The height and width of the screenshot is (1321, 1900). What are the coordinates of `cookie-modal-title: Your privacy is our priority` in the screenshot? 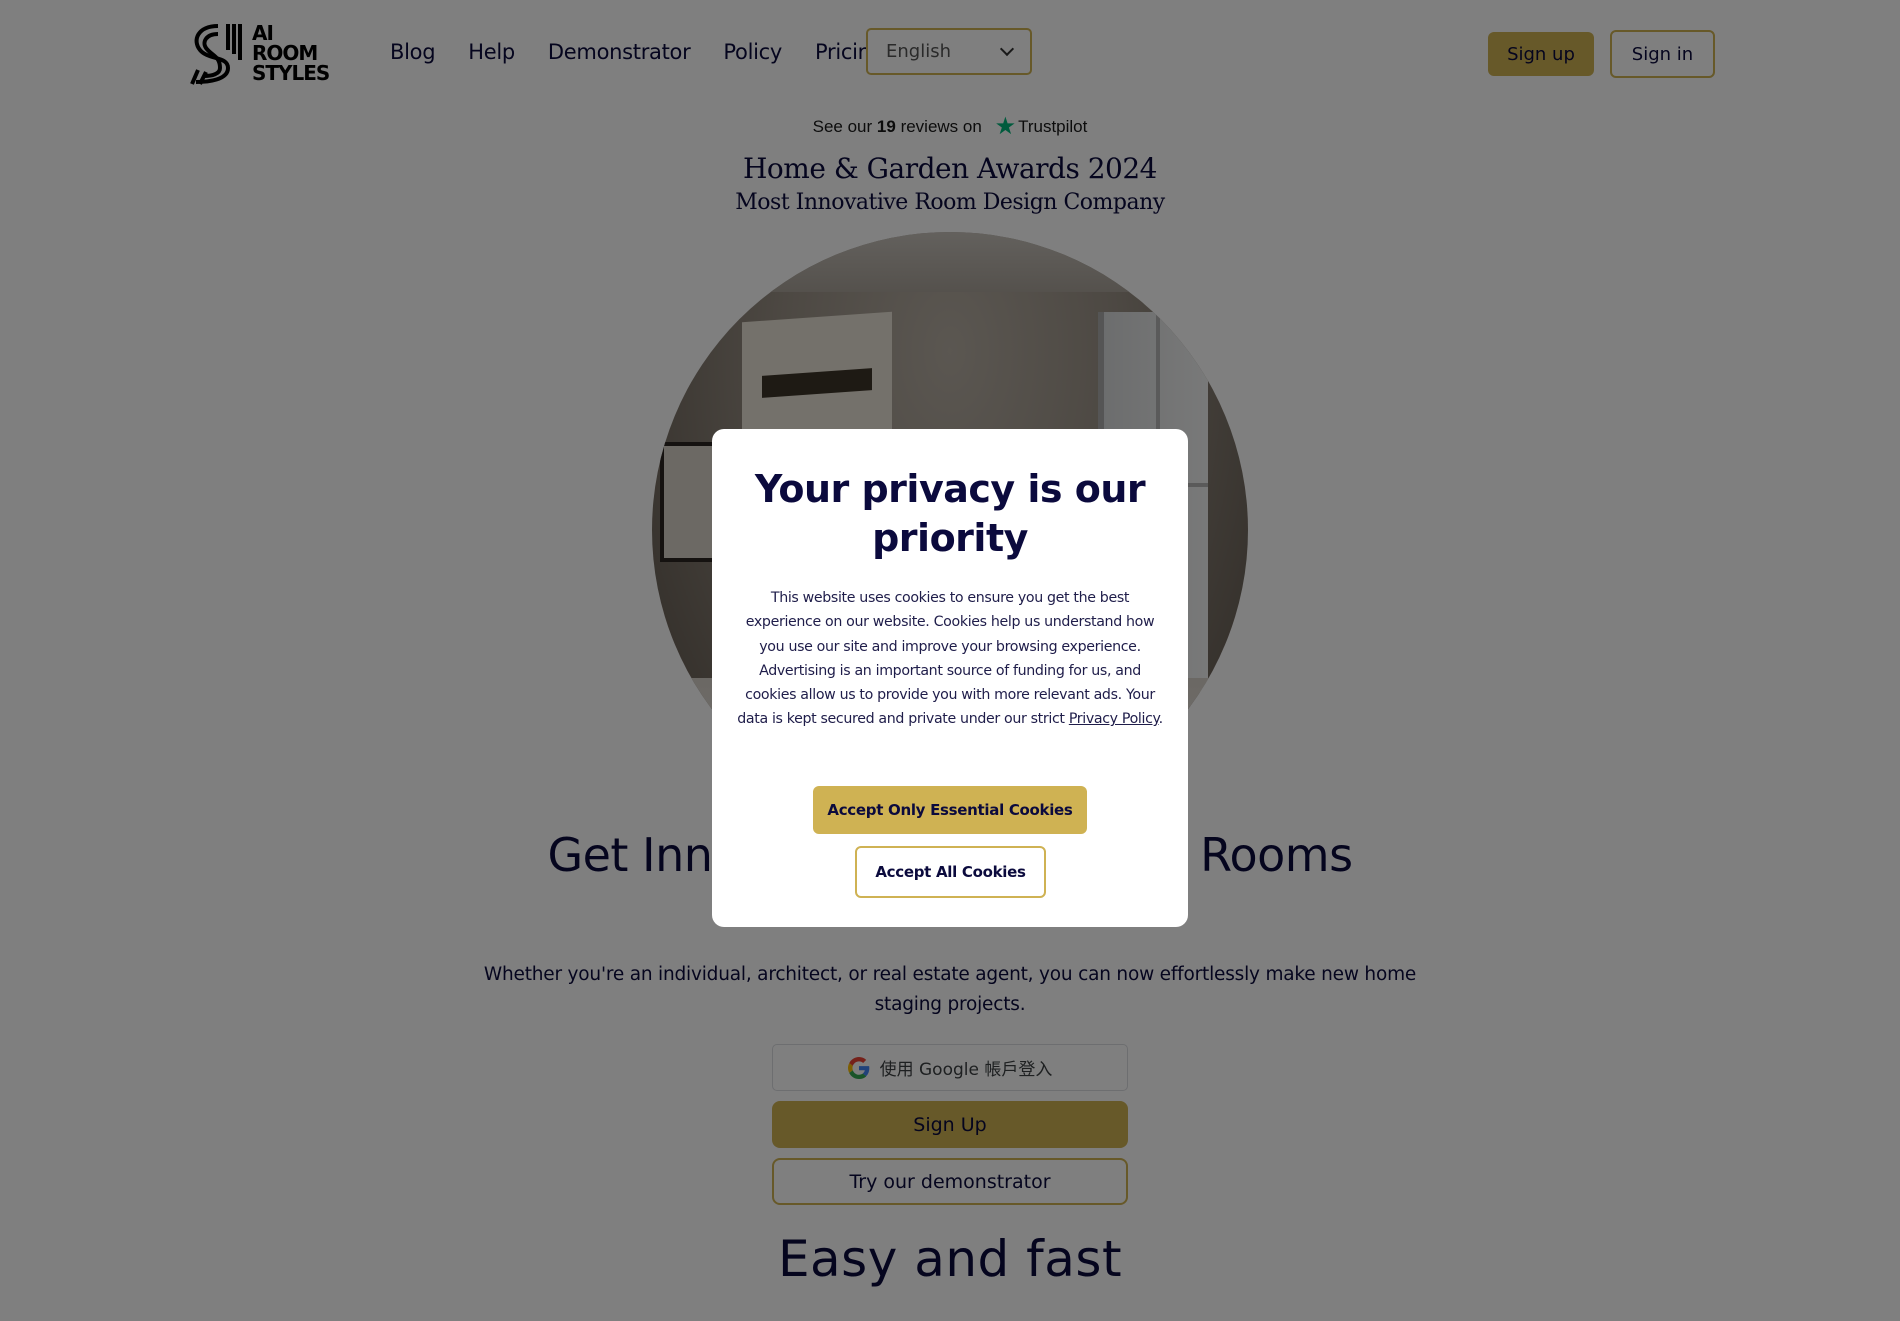 It's located at (950, 513).